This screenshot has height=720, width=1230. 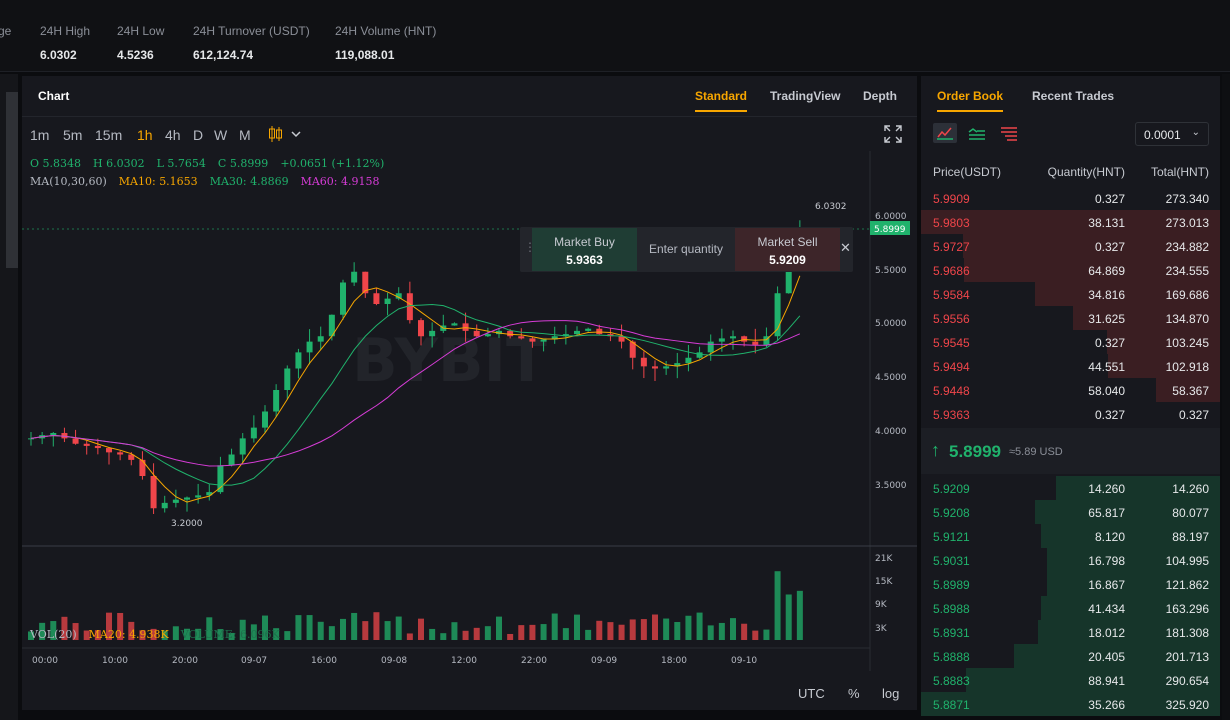 What do you see at coordinates (108, 135) in the screenshot?
I see `timeframe-15m: 15m` at bounding box center [108, 135].